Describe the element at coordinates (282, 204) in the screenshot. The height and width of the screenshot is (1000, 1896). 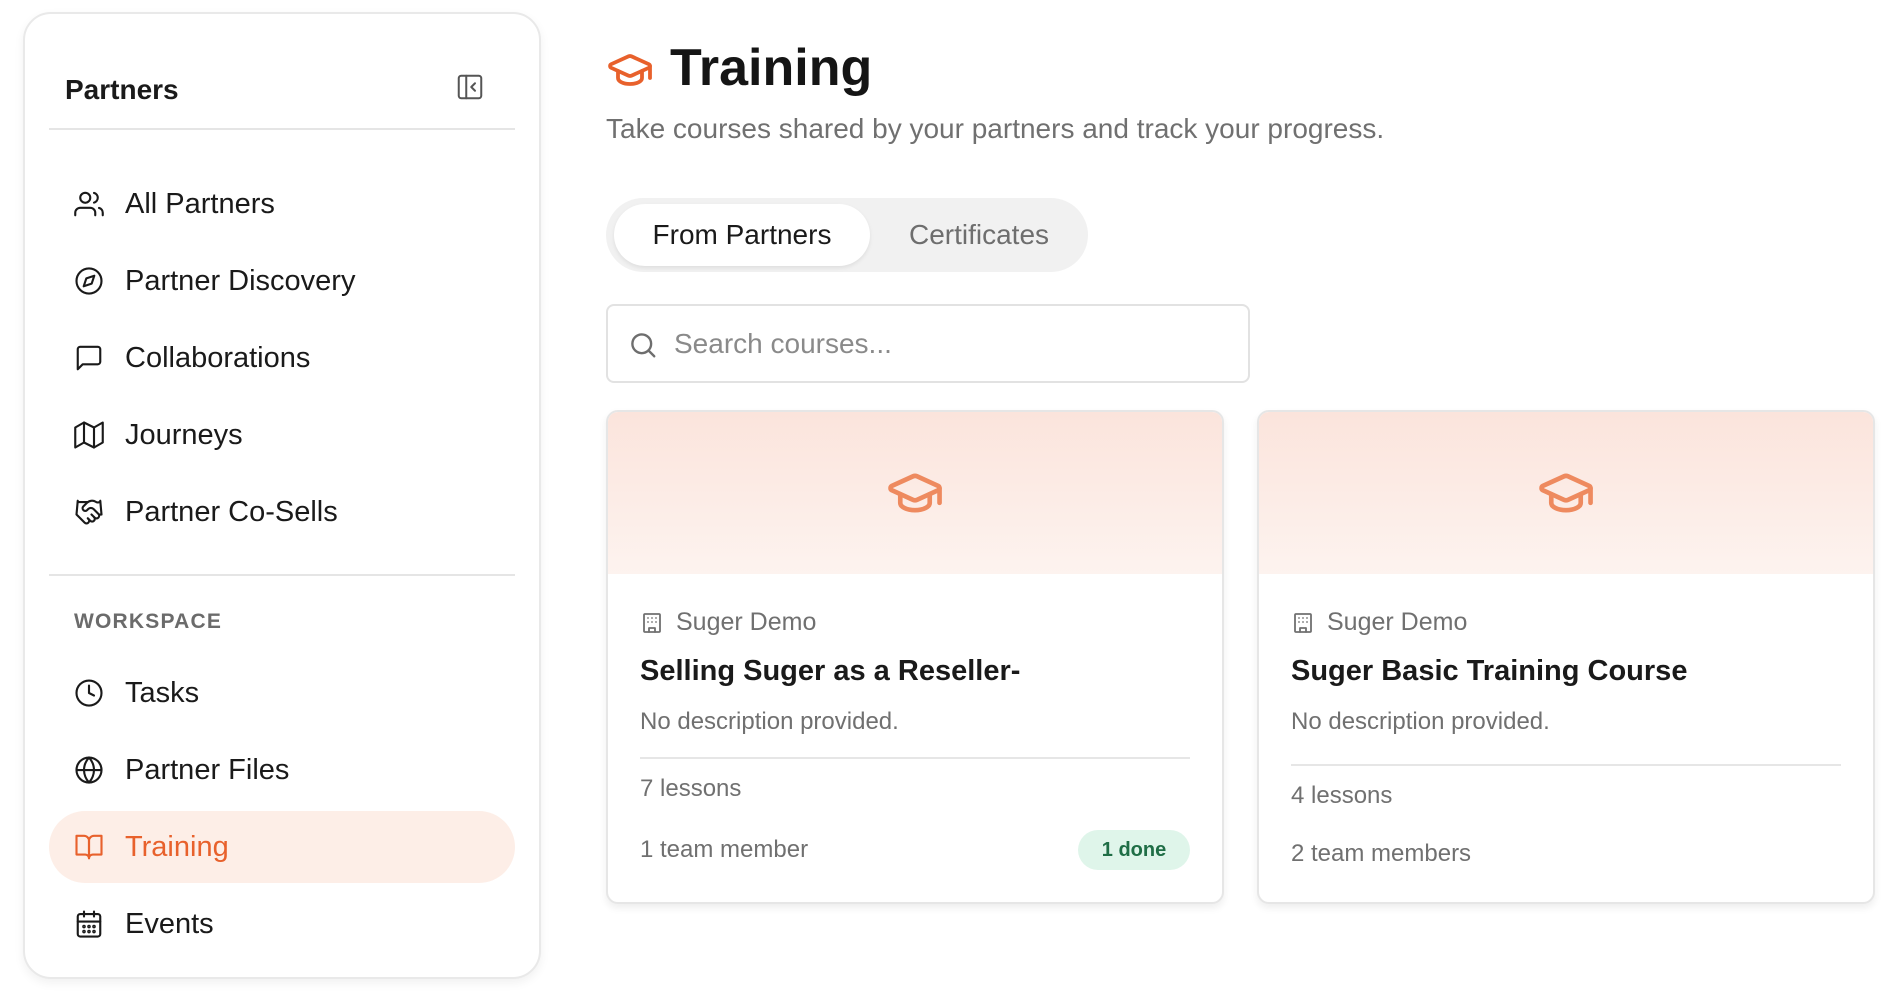
I see `sidebar-item-all-partners: All Partners` at that location.